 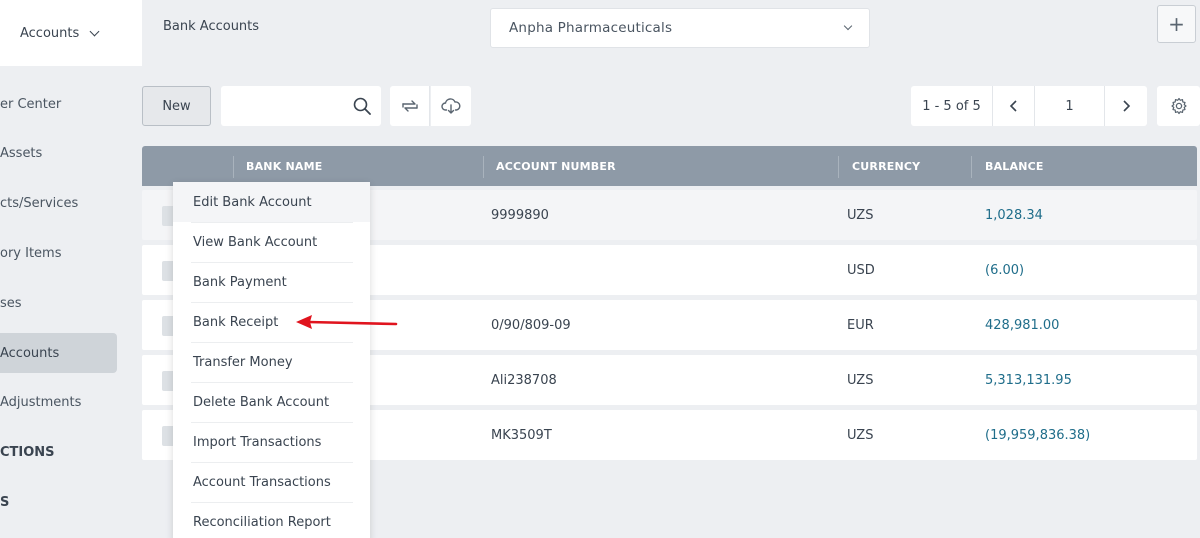 I want to click on sidebar-item-expenses: ses, so click(x=58, y=303).